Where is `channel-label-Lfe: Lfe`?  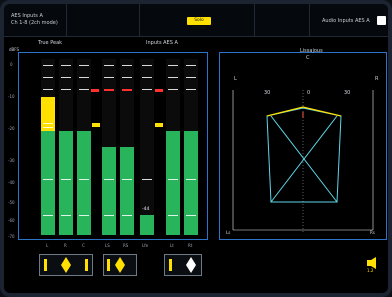 channel-label-Lfe: Lfe is located at coordinates (145, 245).